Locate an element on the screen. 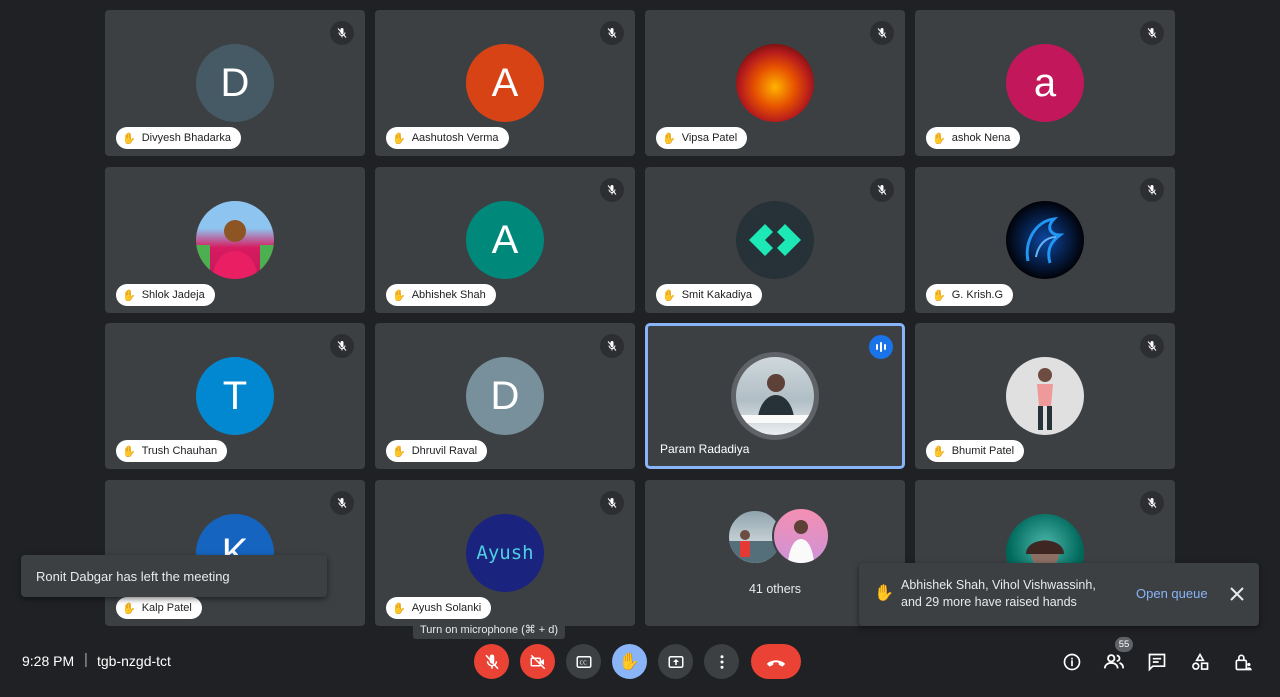 The image size is (1280, 697). participant-tile: ✋ G. Krish.G is located at coordinates (1045, 240).